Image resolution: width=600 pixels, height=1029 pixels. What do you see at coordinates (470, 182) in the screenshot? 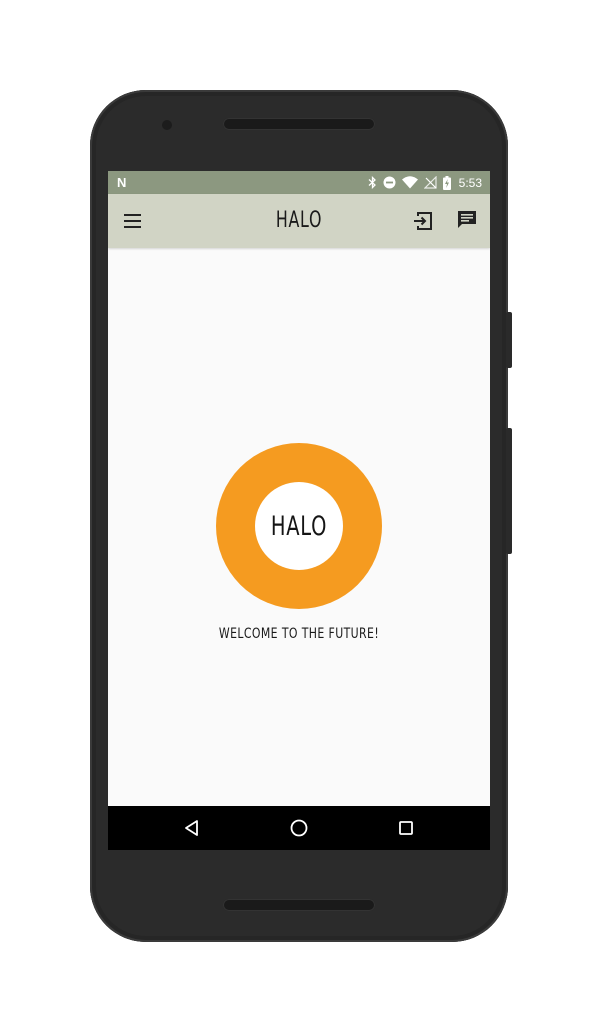
I see `status-time: 5:53` at bounding box center [470, 182].